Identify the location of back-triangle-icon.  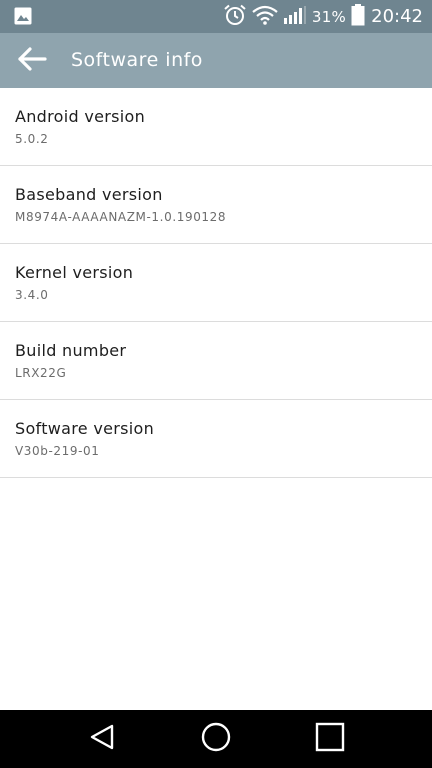
(102, 739).